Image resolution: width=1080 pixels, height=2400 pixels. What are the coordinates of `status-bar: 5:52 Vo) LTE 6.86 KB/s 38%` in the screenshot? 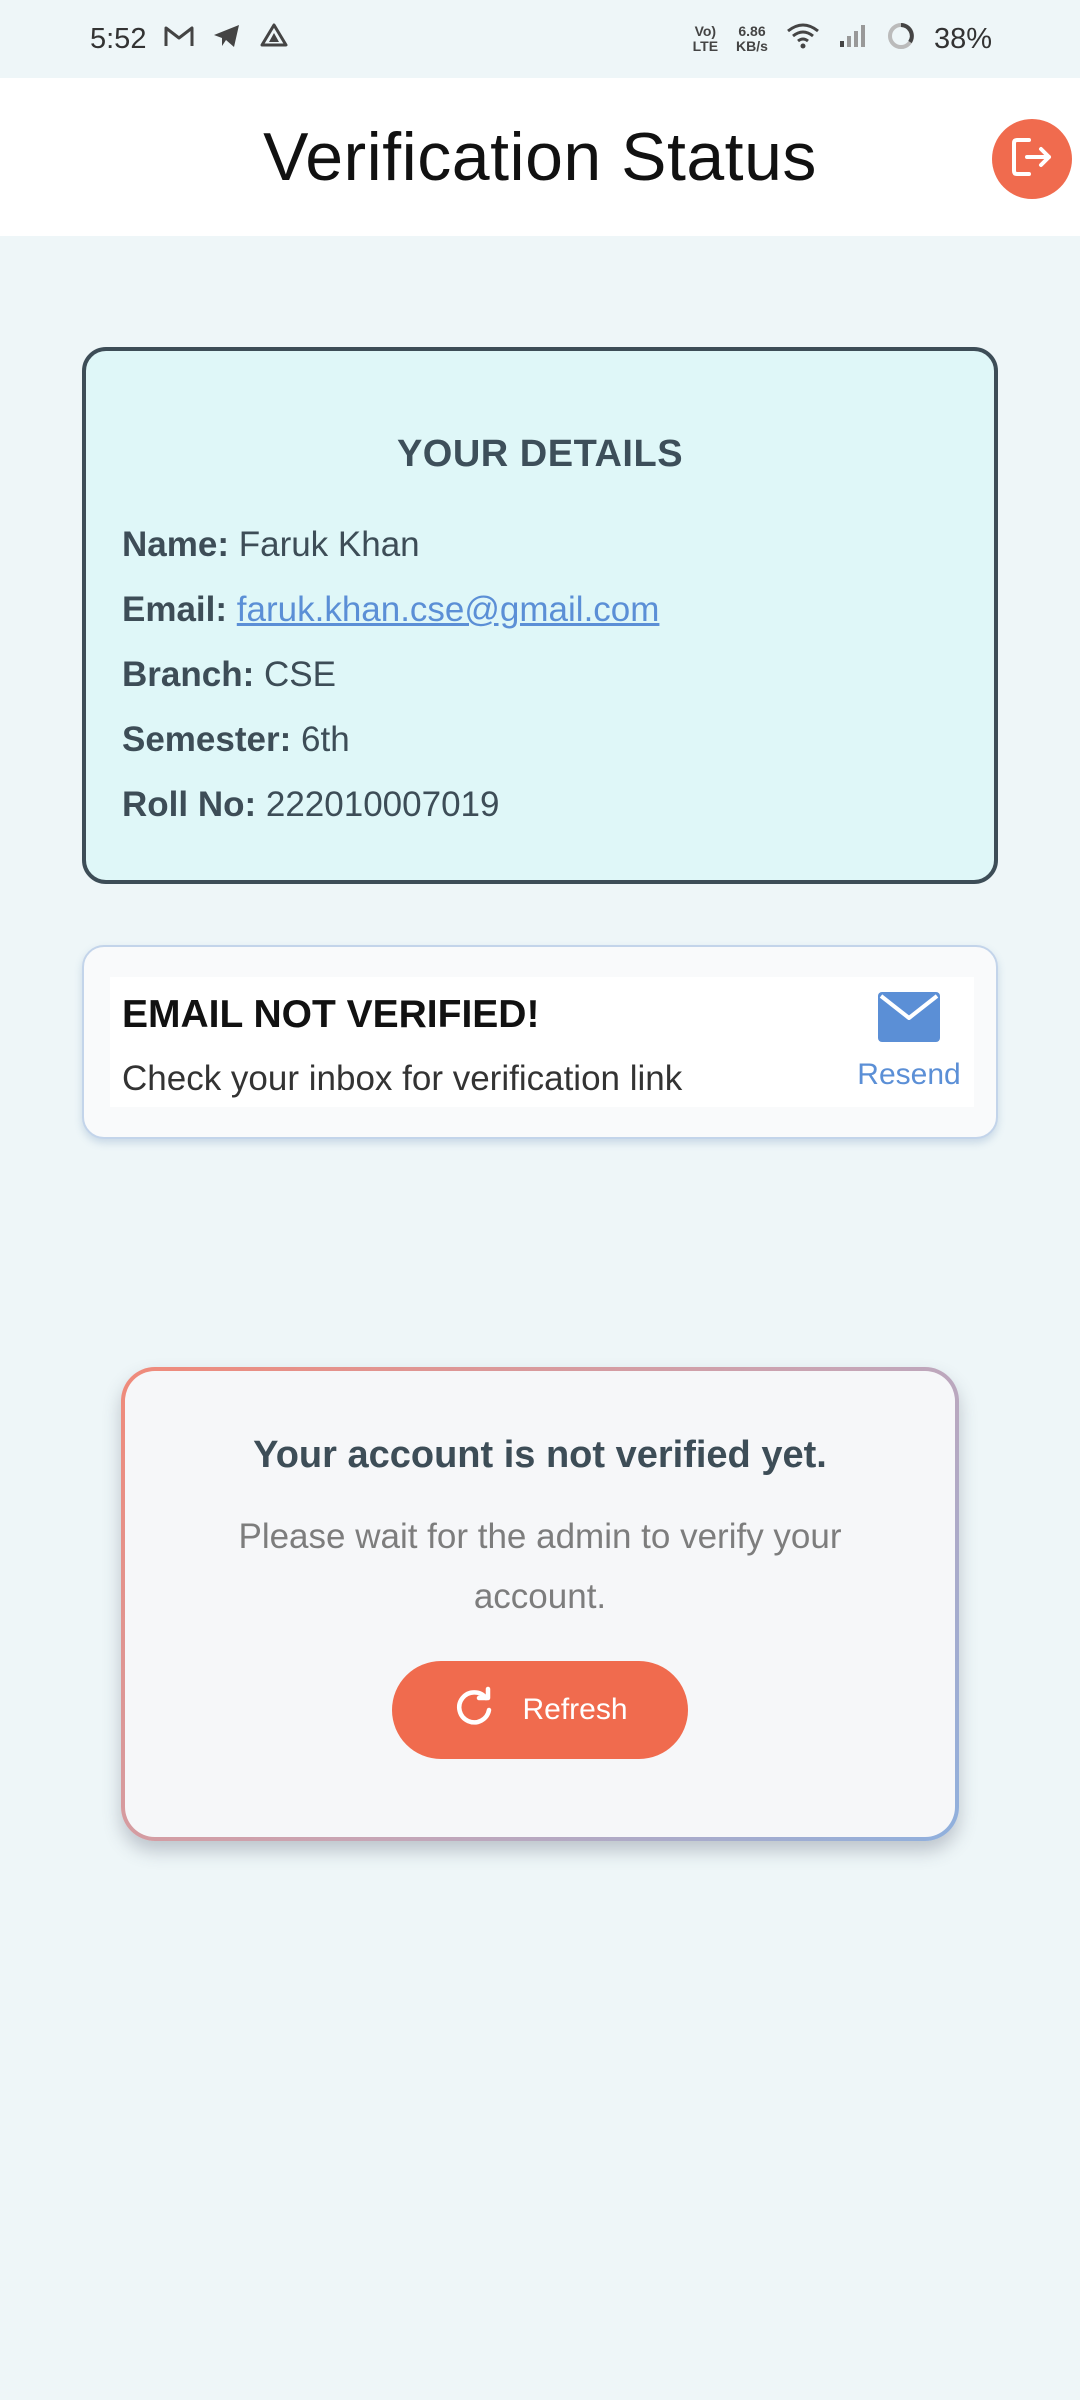 It's located at (540, 39).